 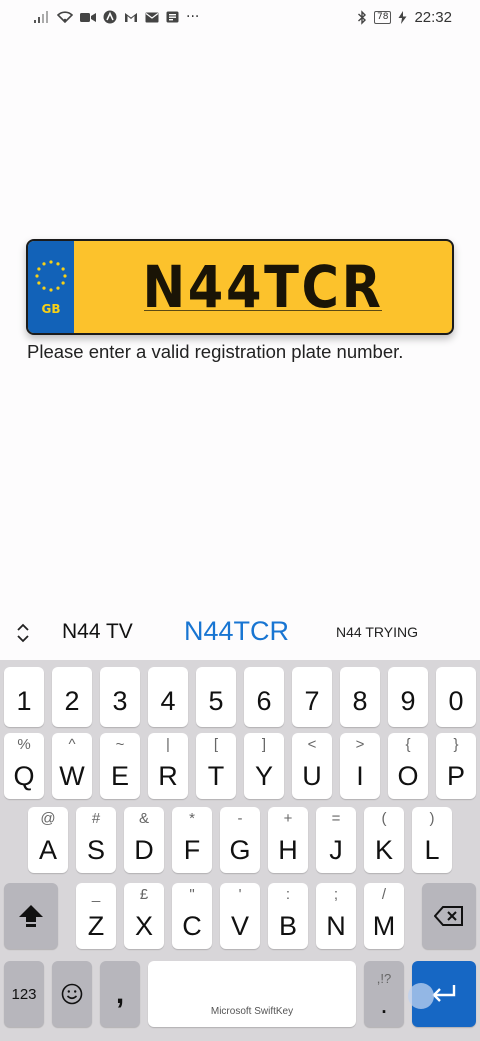 What do you see at coordinates (168, 766) in the screenshot?
I see `key-r: | R` at bounding box center [168, 766].